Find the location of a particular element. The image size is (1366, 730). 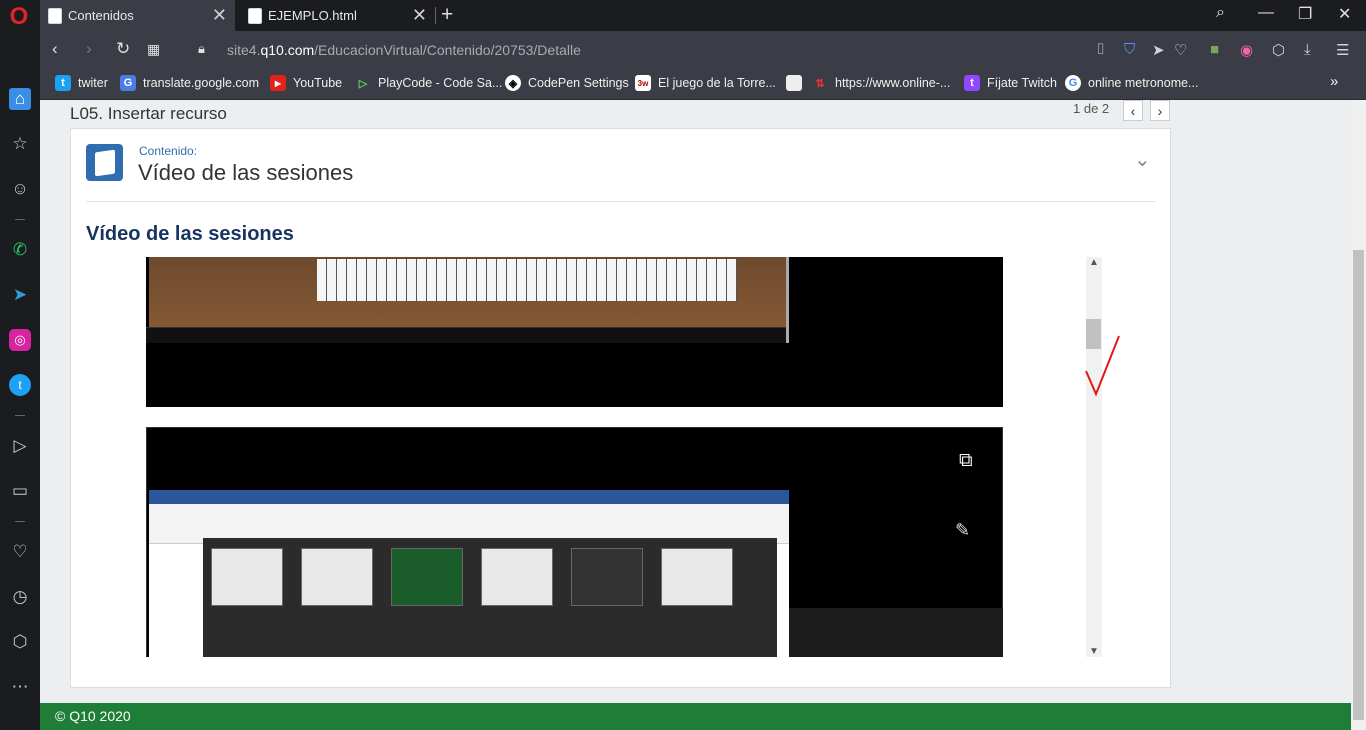

piano-keys-image is located at coordinates (527, 280).